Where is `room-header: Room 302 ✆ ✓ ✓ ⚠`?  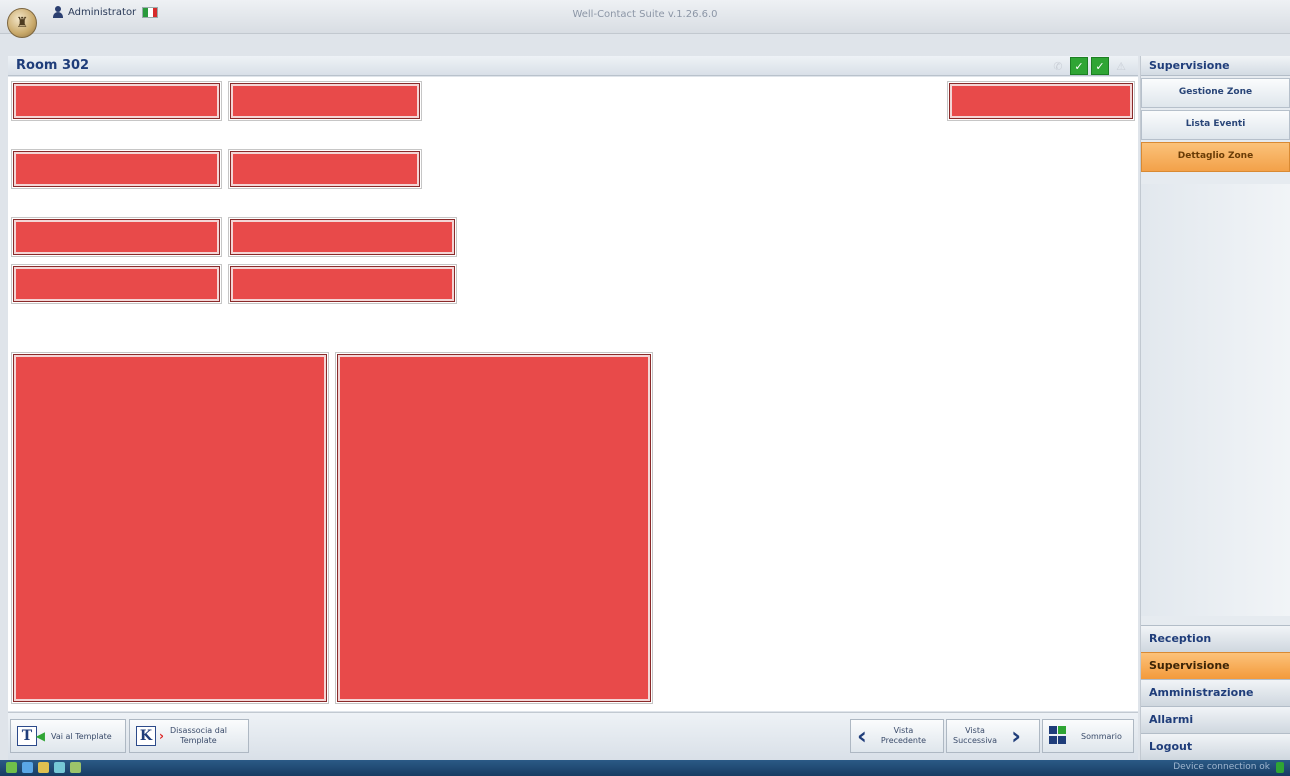 room-header: Room 302 ✆ ✓ ✓ ⚠ is located at coordinates (573, 66).